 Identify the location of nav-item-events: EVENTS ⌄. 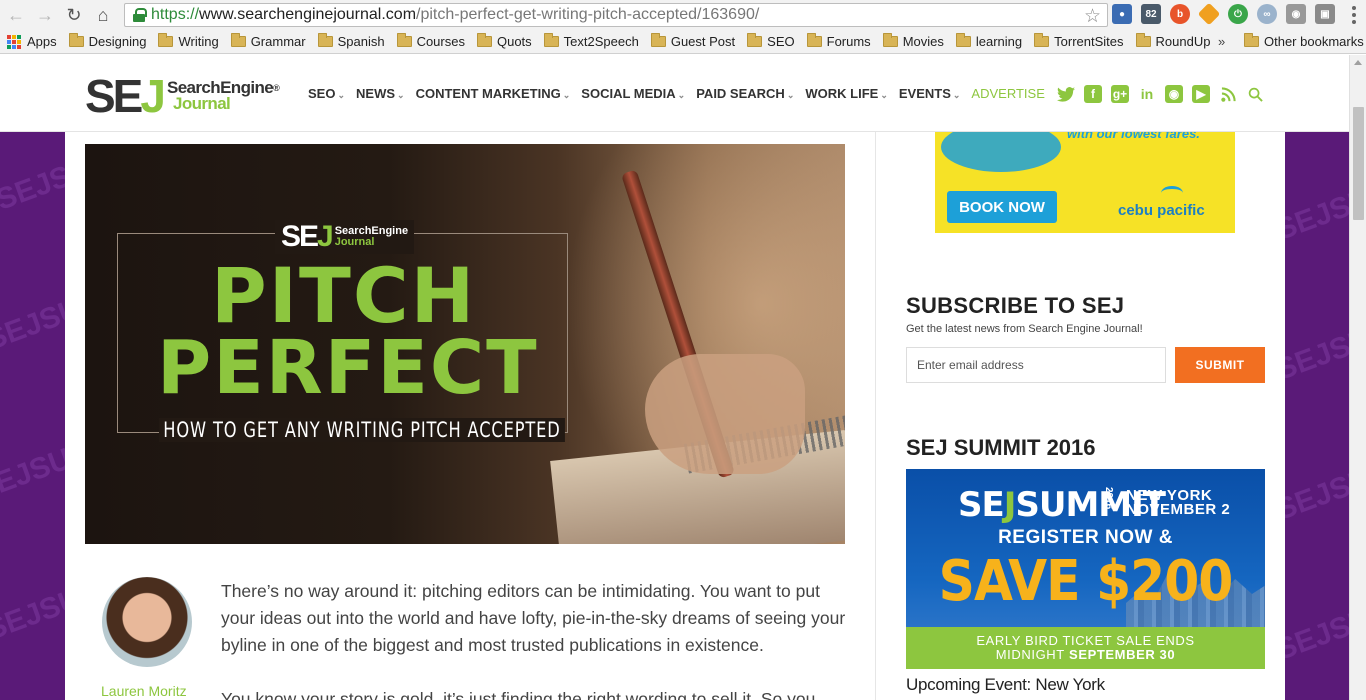
(930, 93).